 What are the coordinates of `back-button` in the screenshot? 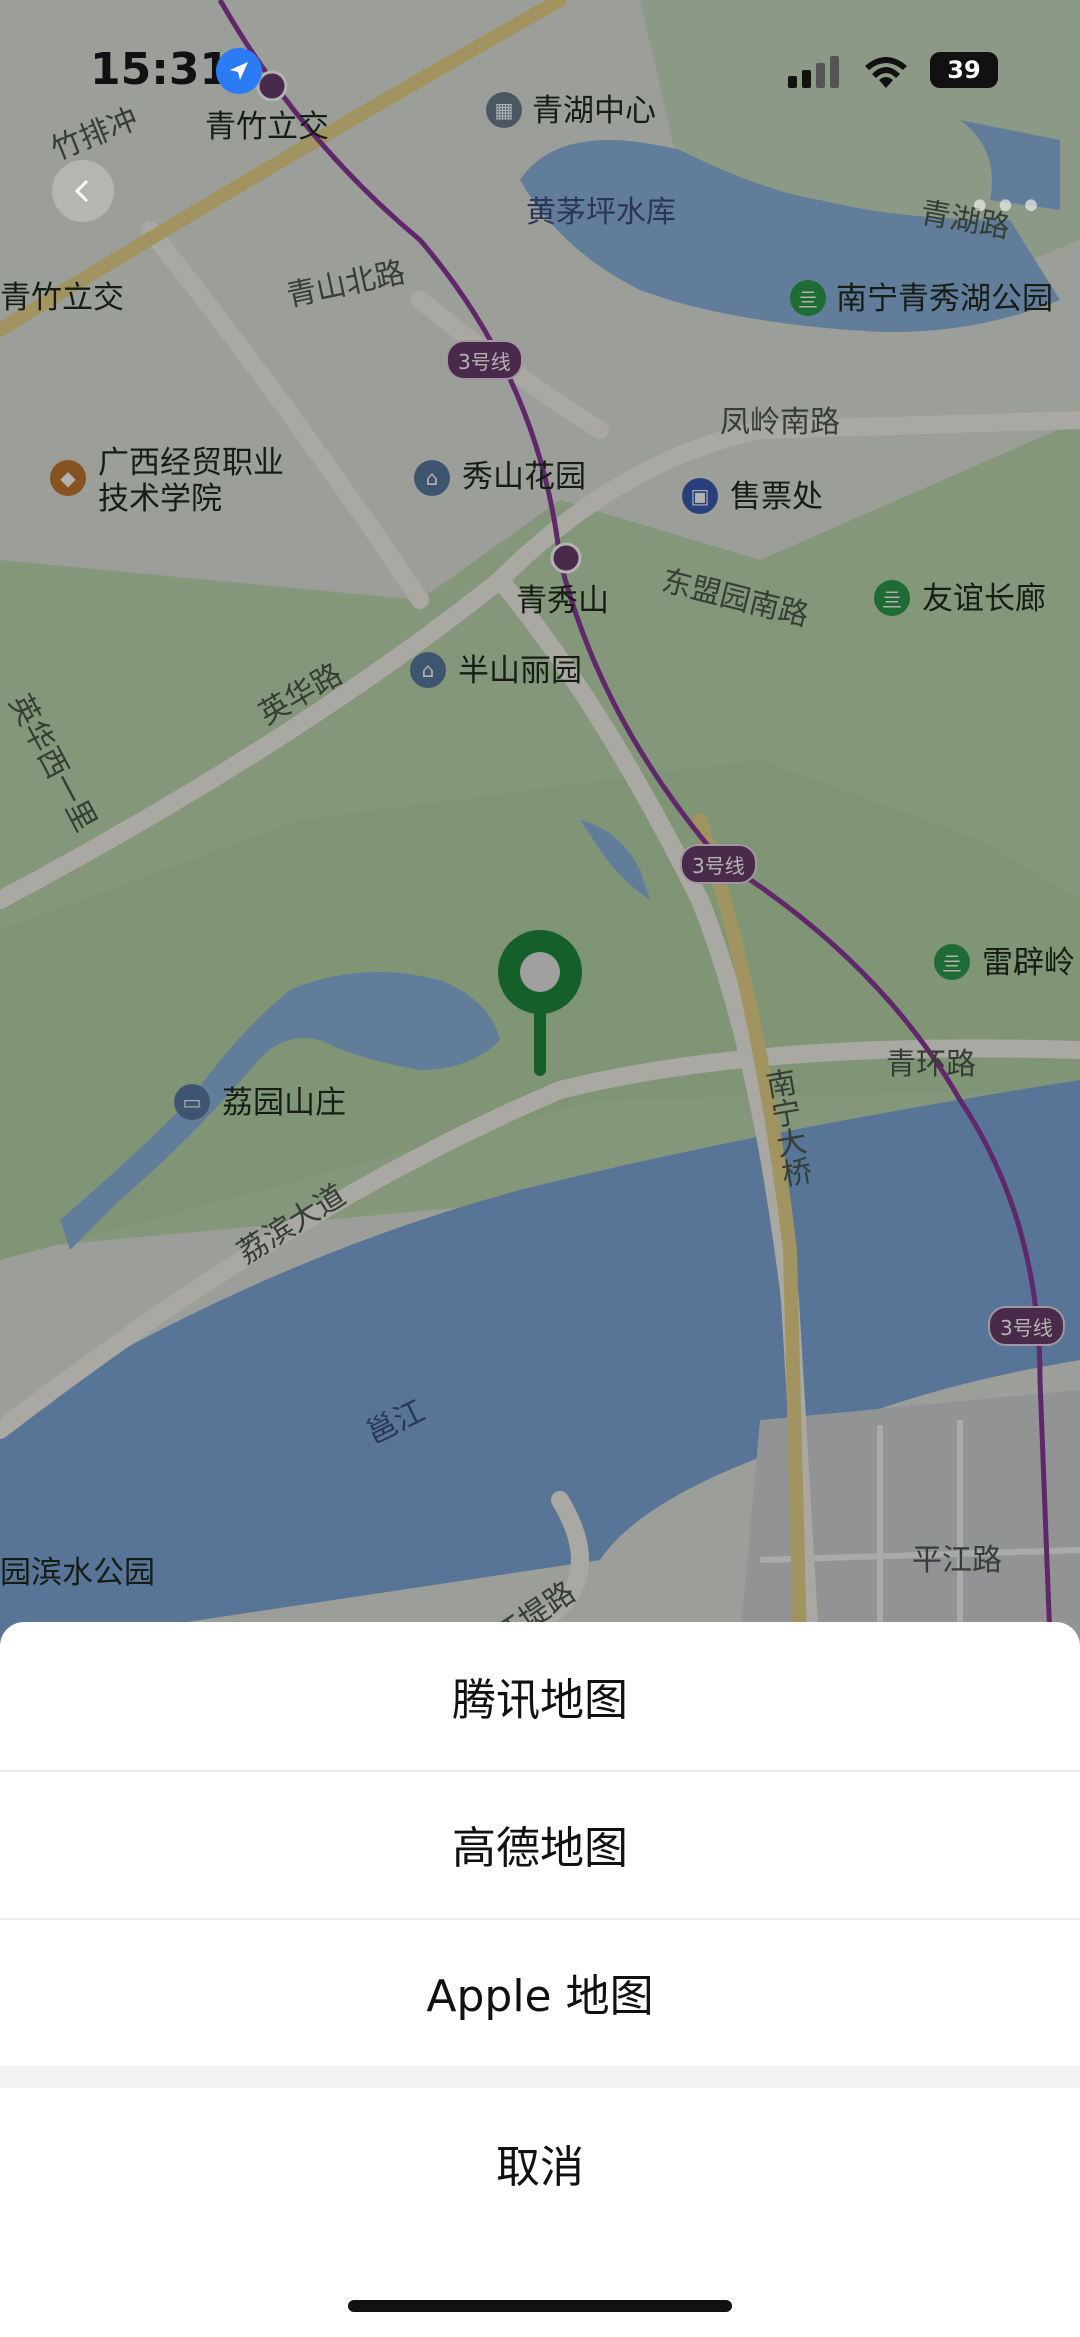 It's located at (83, 191).